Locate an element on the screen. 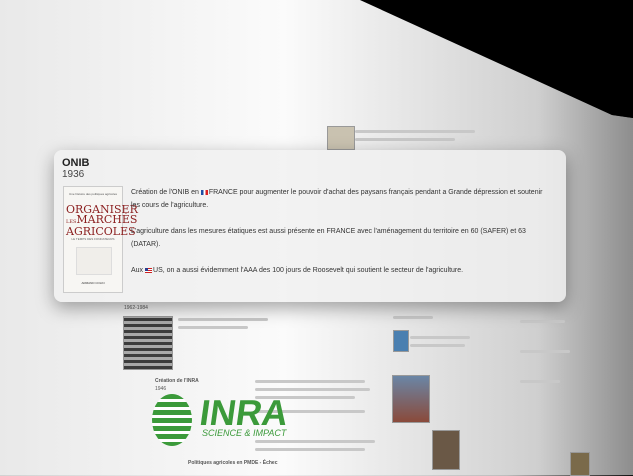  background-heading: Politiques agricoles en PMDE - Échec is located at coordinates (233, 463).